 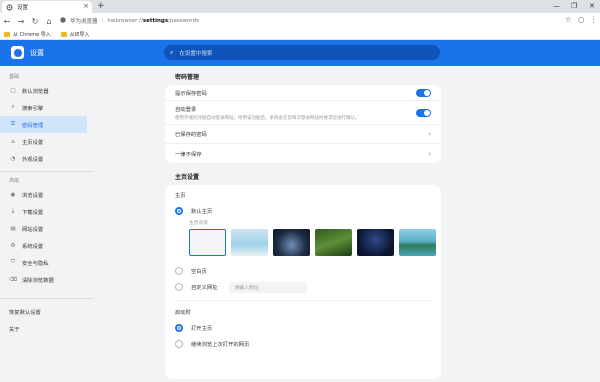 What do you see at coordinates (33, 159) in the screenshot?
I see `sidebar-item-label: 外观设置` at bounding box center [33, 159].